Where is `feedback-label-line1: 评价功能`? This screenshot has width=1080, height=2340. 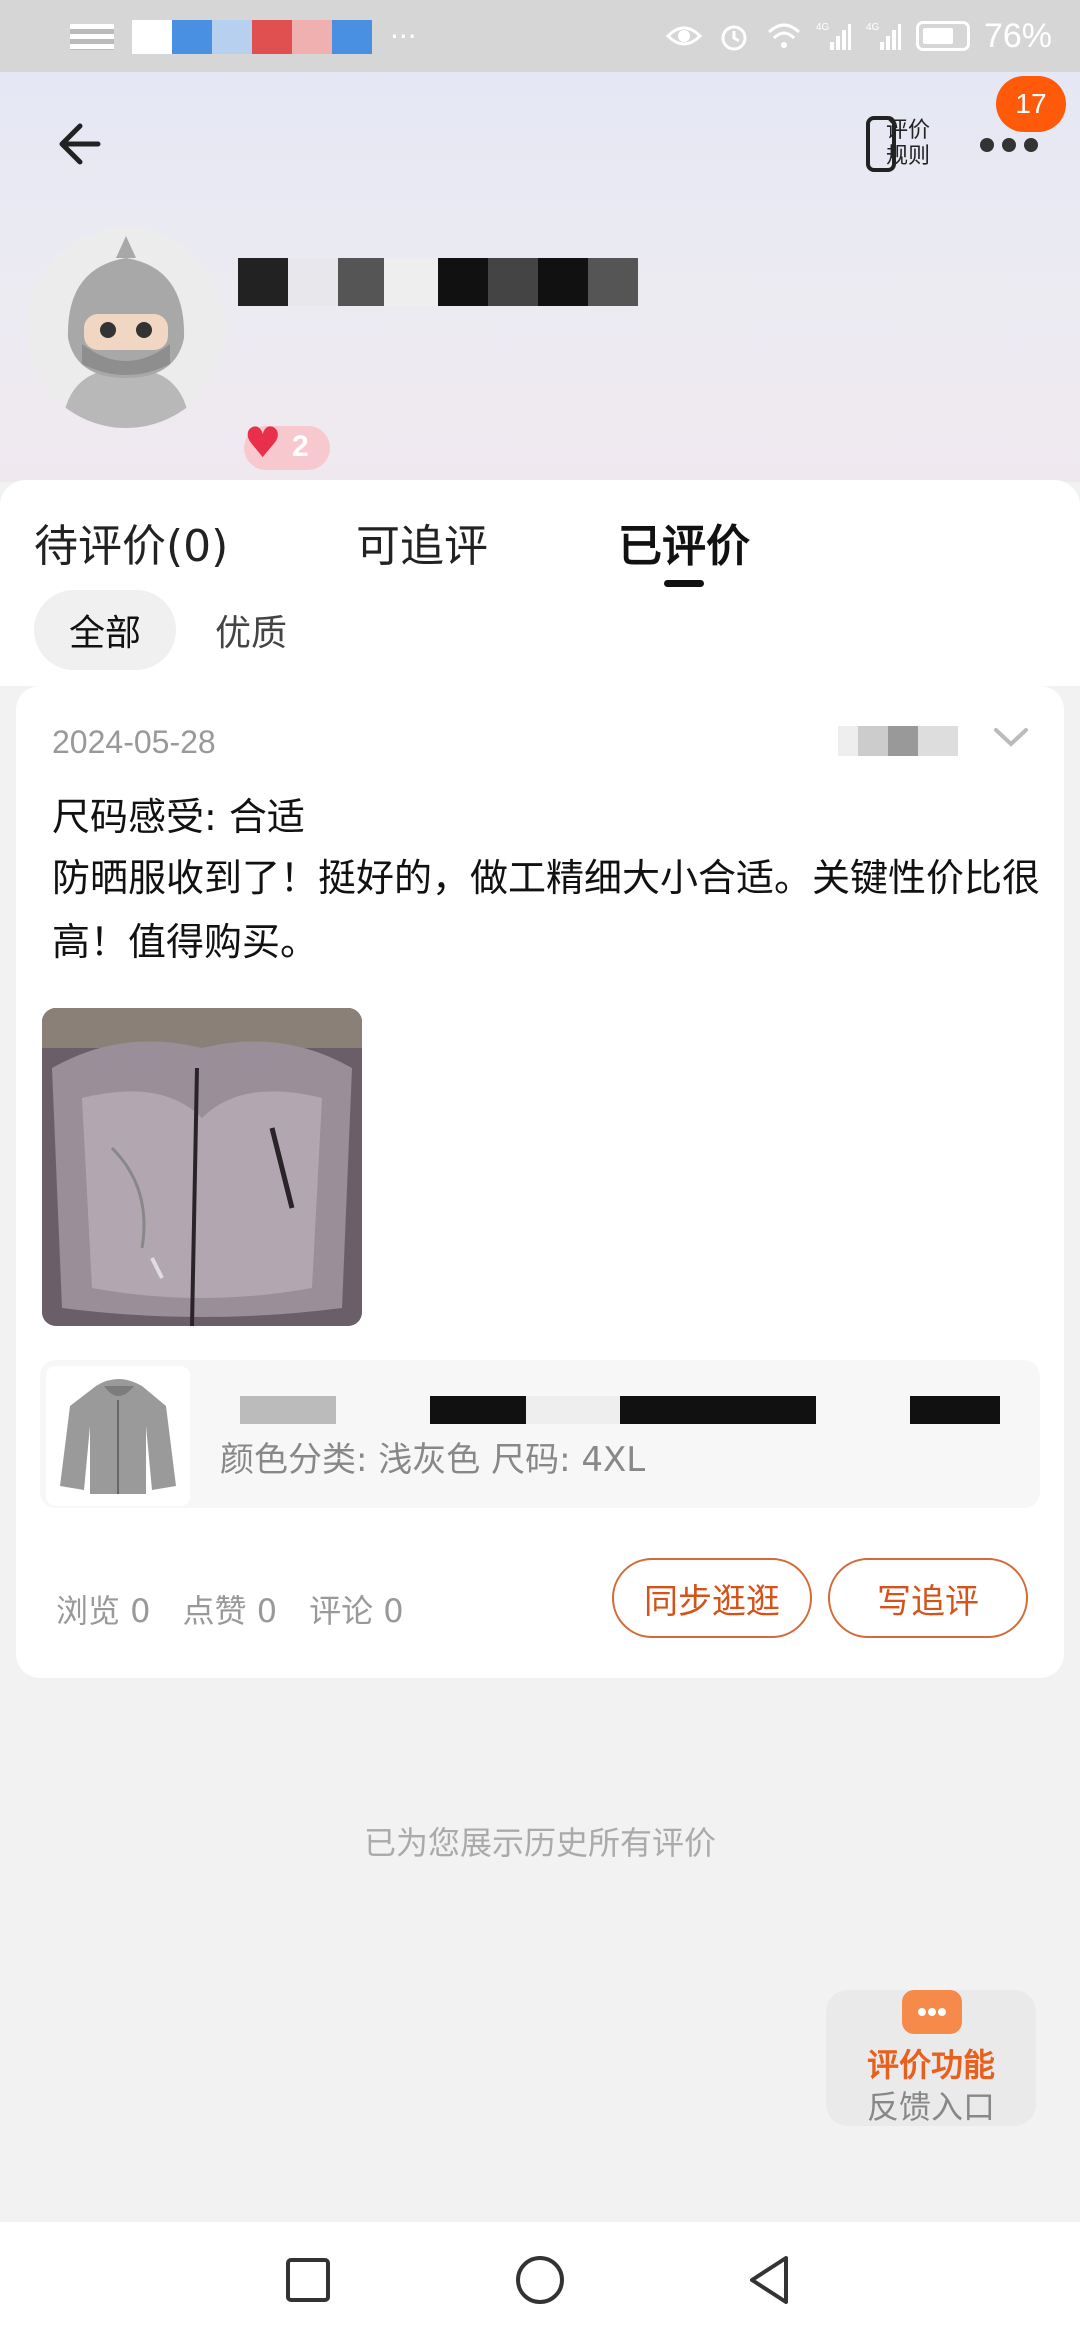
feedback-label-line1: 评价功能 is located at coordinates (930, 2065).